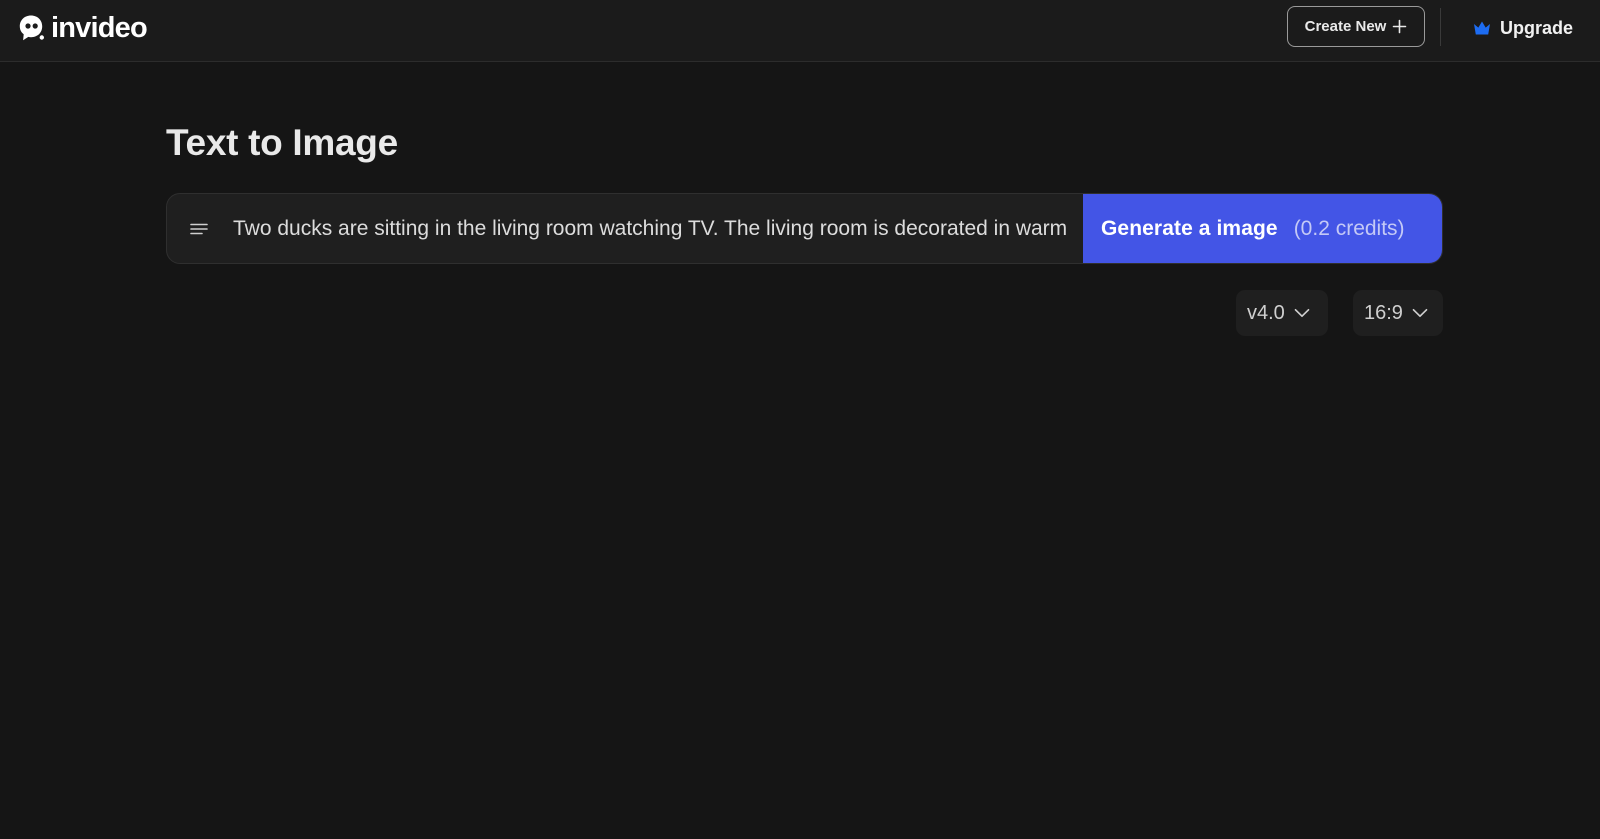 The height and width of the screenshot is (839, 1600). Describe the element at coordinates (1537, 27) in the screenshot. I see `upgrade-label: Upgrade` at that location.